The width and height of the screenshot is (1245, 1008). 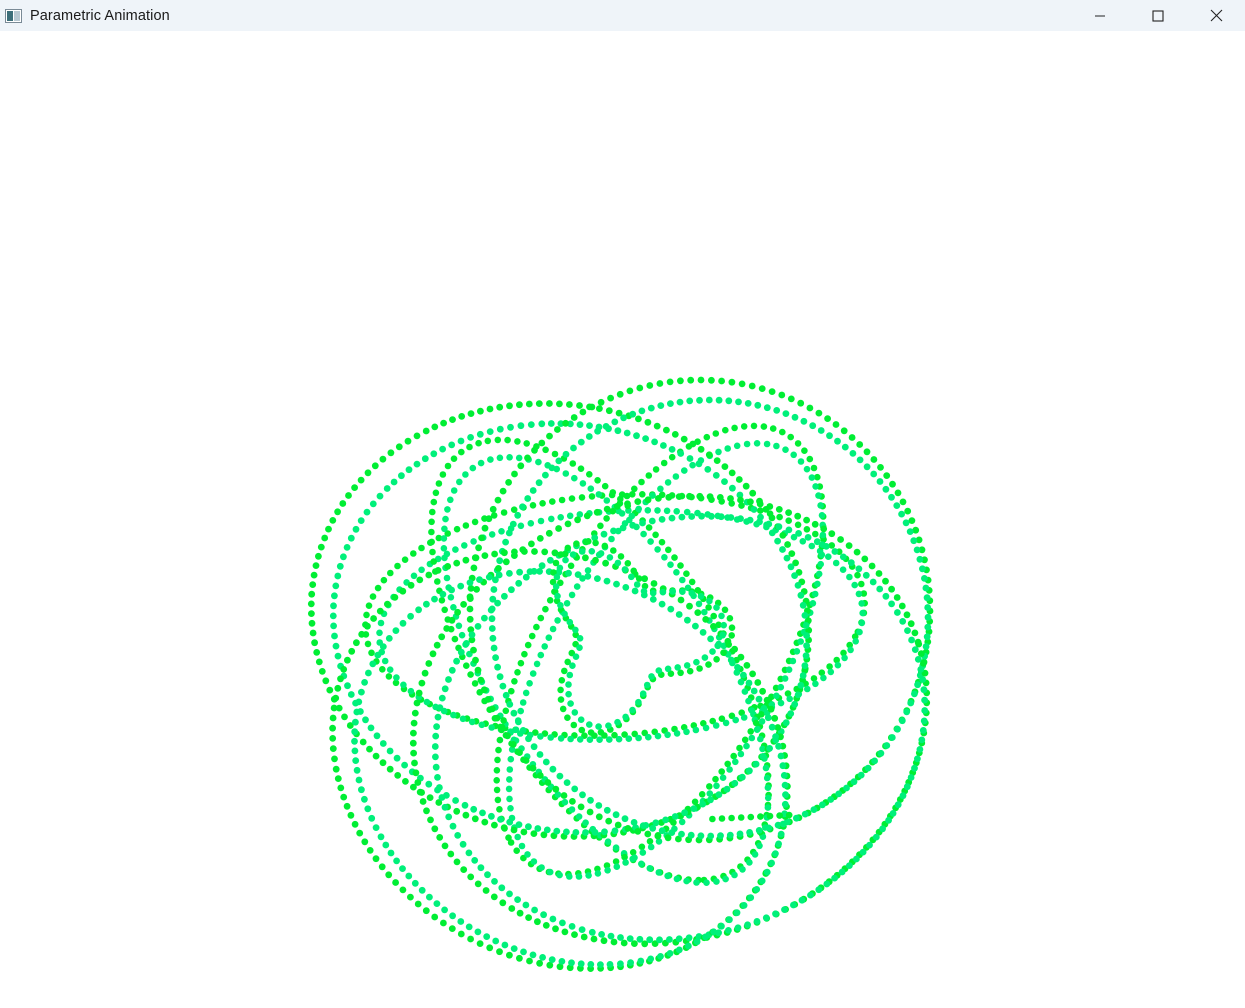 I want to click on app-window-icon, so click(x=14, y=16).